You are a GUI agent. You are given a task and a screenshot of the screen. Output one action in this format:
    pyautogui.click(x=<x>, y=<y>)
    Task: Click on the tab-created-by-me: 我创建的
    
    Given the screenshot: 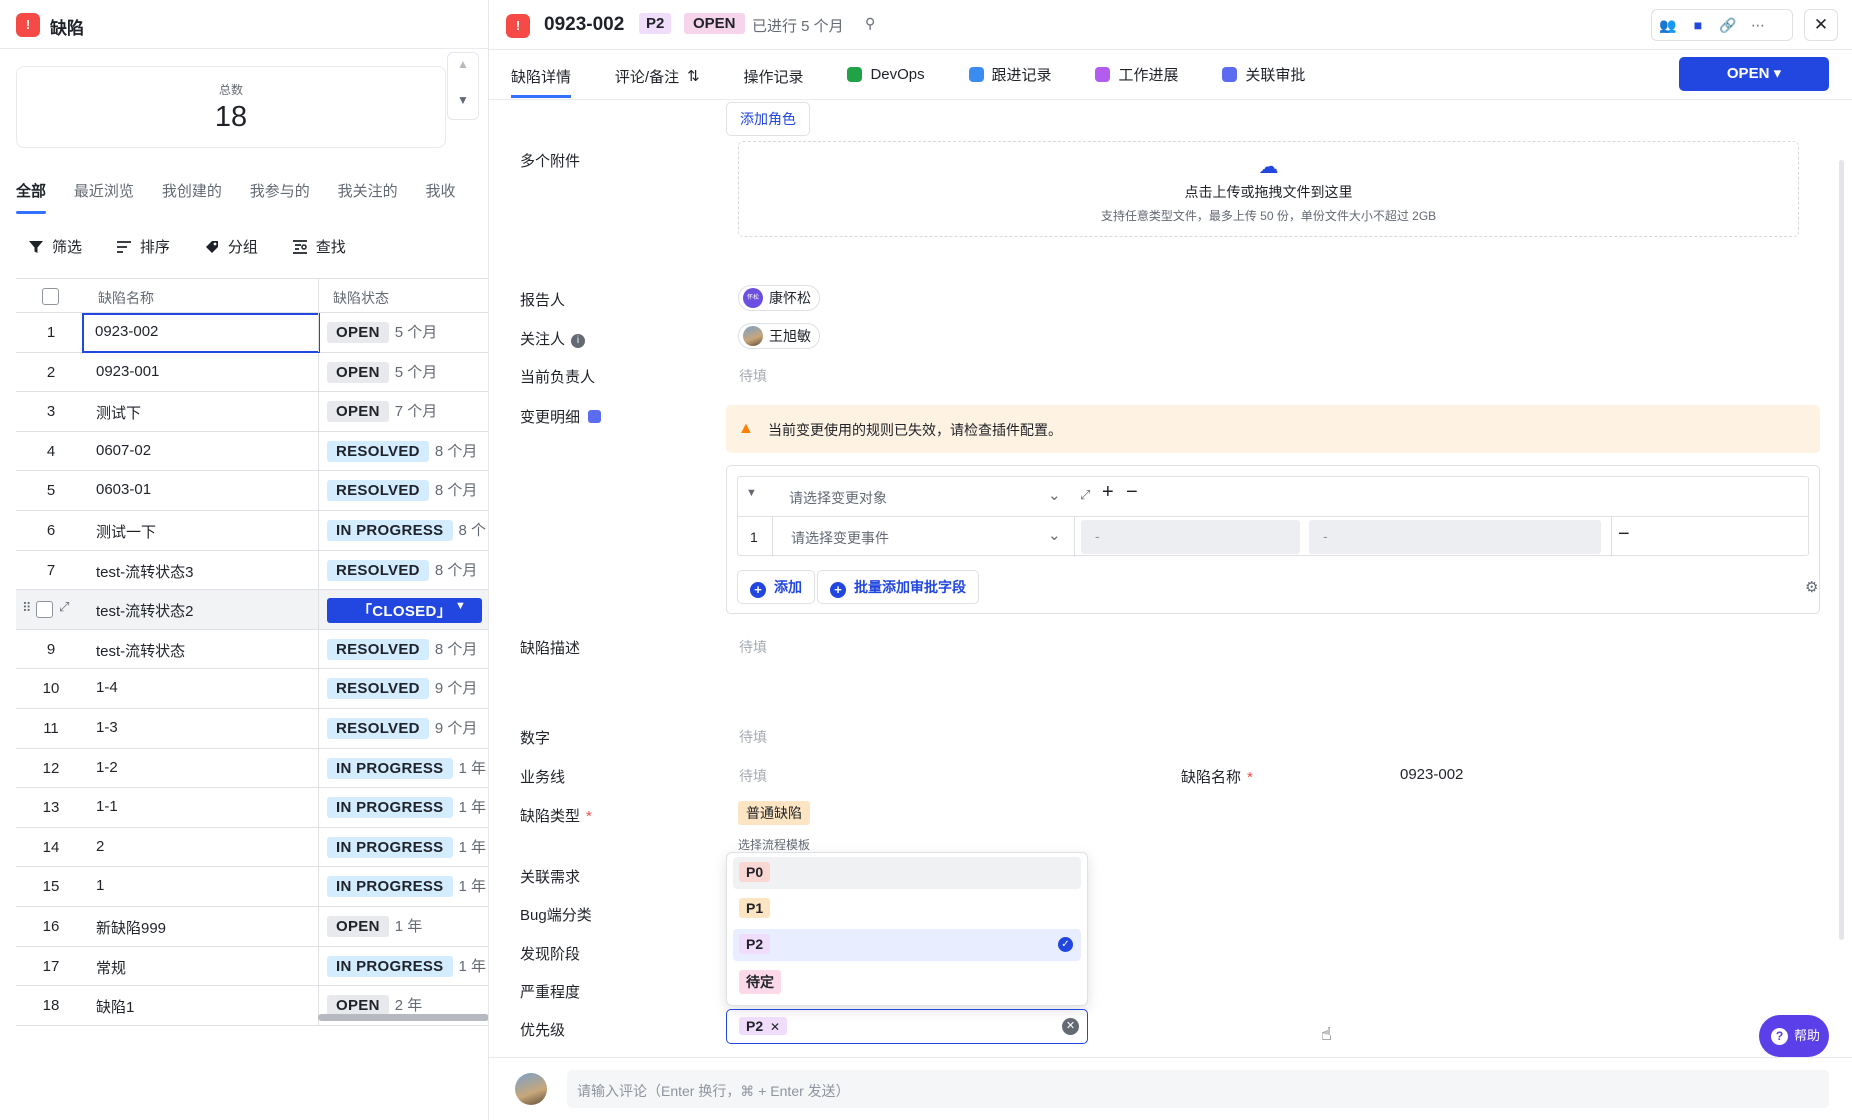 What is the action you would take?
    pyautogui.click(x=192, y=195)
    